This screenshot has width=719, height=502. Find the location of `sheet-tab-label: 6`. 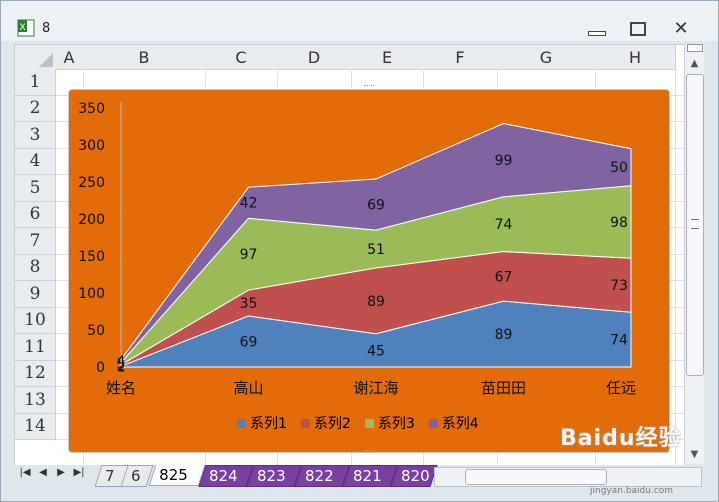

sheet-tab-label: 6 is located at coordinates (136, 476).